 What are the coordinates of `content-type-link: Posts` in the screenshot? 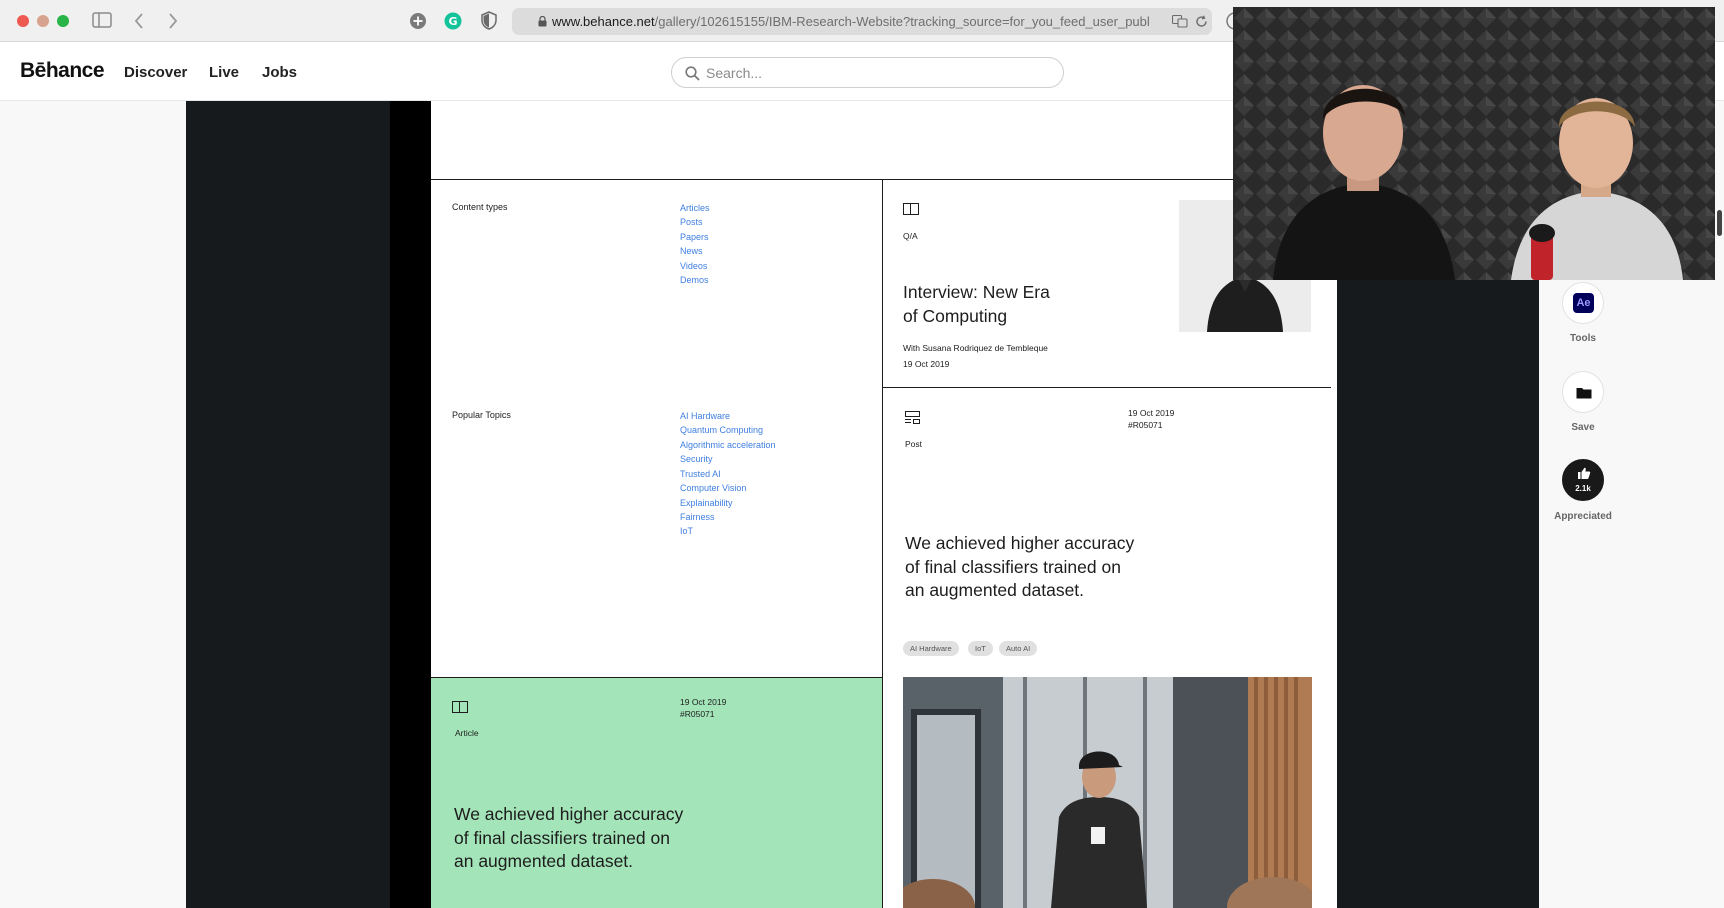 It's located at (691, 222).